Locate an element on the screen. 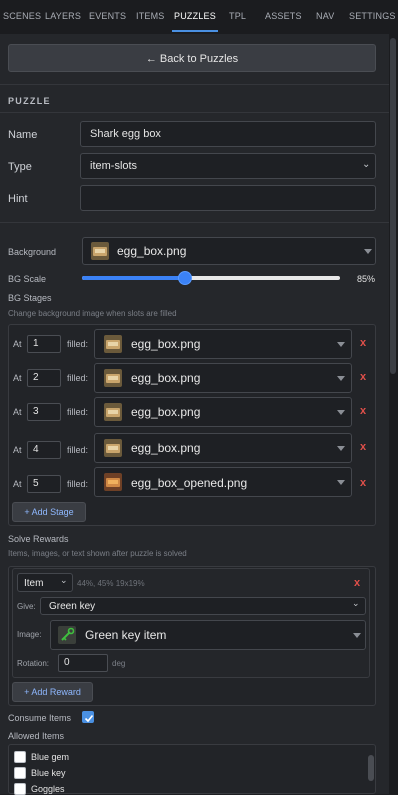 This screenshot has width=398, height=795. background-label: Background is located at coordinates (32, 252).